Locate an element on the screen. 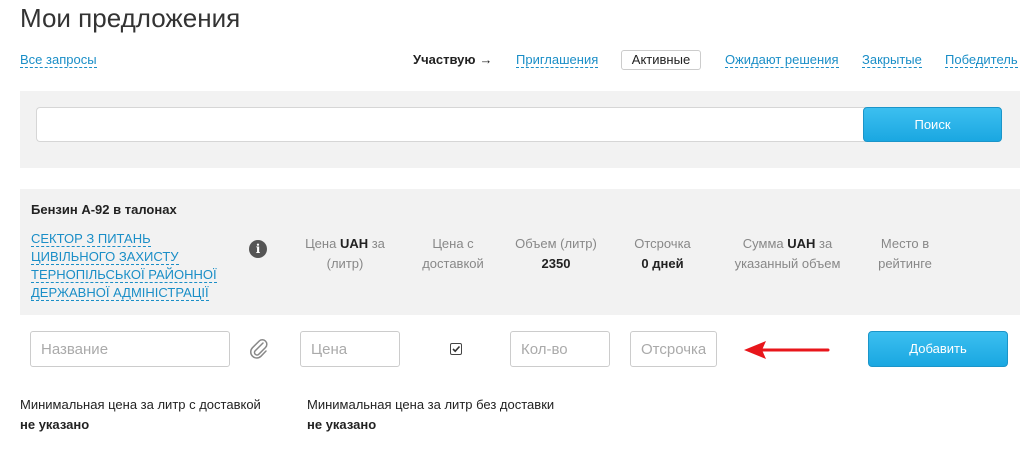 This screenshot has height=452, width=1030. sum-column-header: Сумма UAH за указанный объем is located at coordinates (787, 253).